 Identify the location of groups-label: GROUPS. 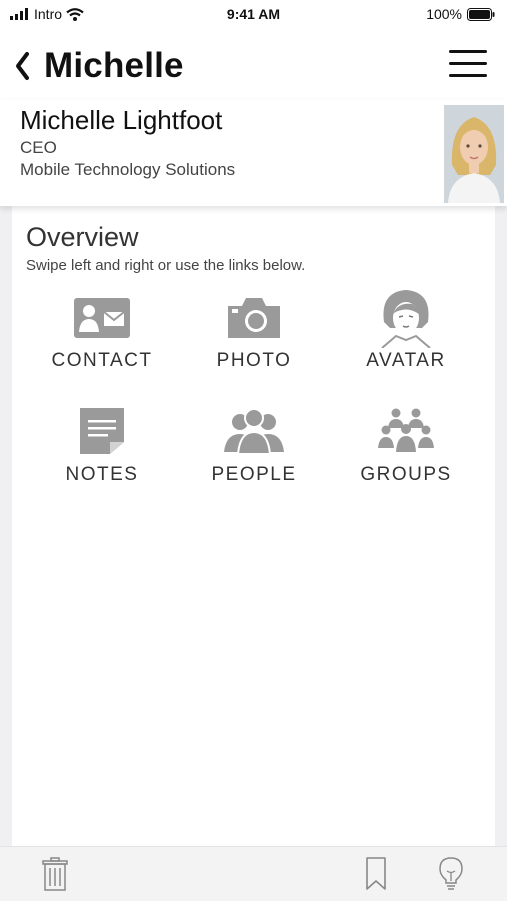
(406, 474).